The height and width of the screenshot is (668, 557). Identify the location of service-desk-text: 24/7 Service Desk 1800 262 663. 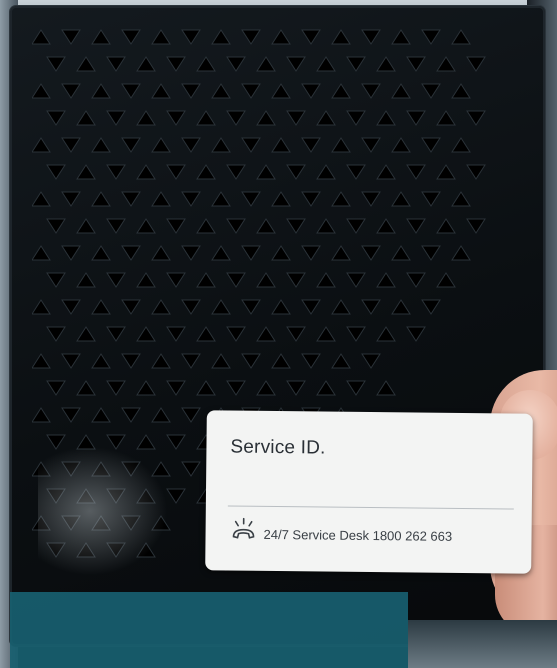
(358, 535).